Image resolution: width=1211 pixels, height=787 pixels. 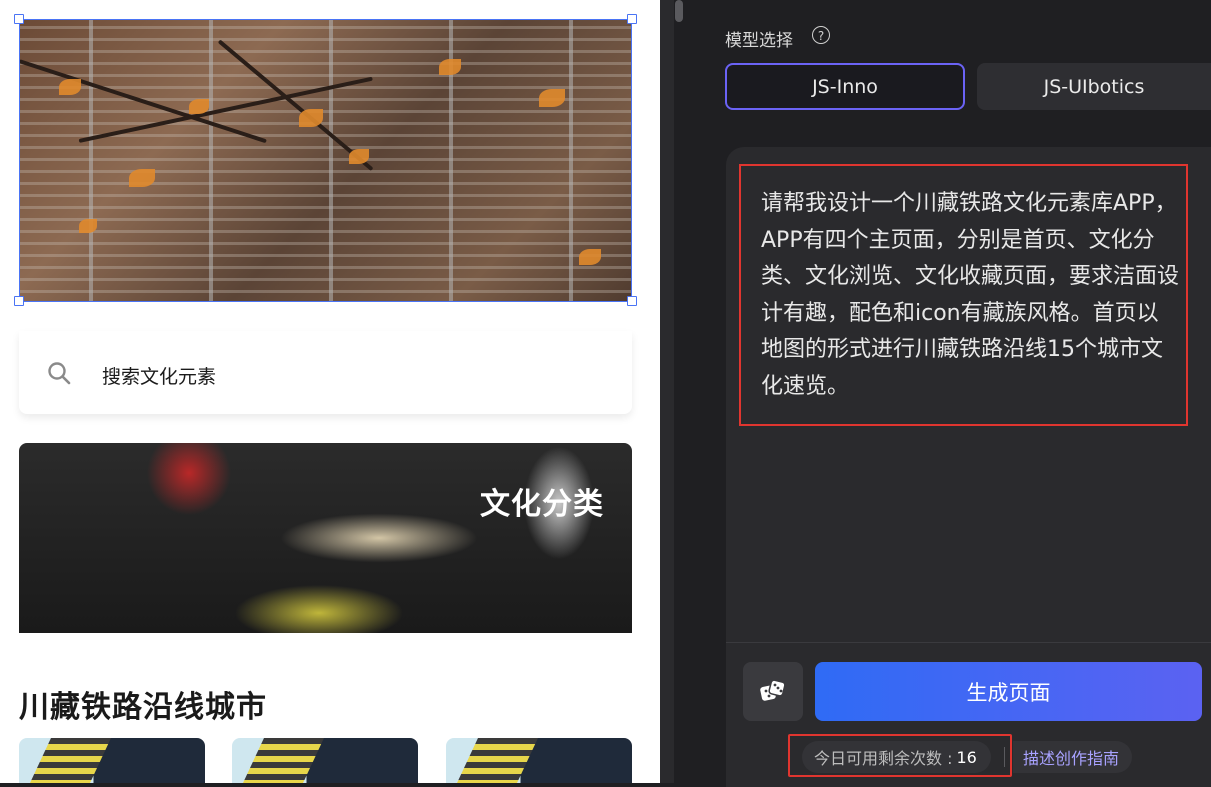 I want to click on scrollbar-thumb, so click(x=679, y=11).